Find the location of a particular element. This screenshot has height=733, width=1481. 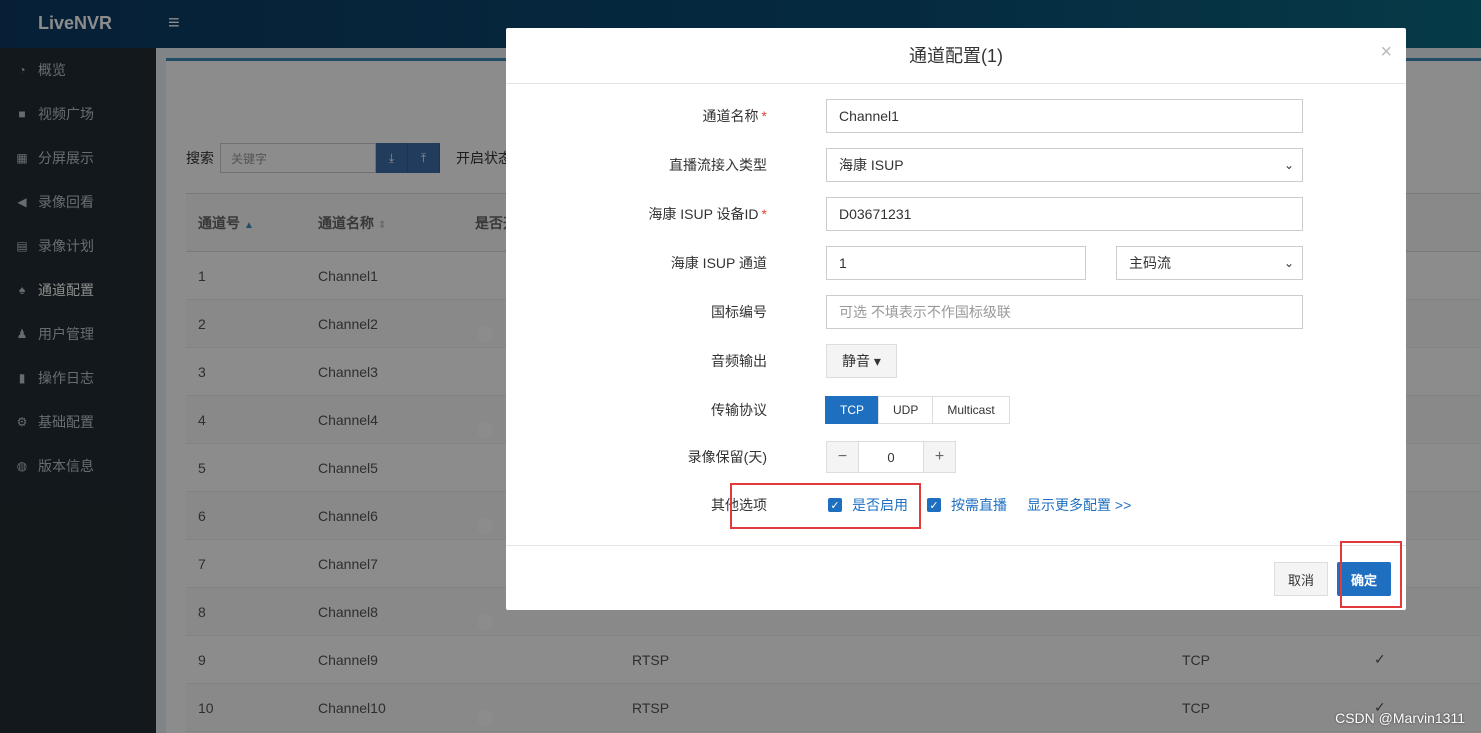

isup-channel-input: 1 is located at coordinates (956, 263).